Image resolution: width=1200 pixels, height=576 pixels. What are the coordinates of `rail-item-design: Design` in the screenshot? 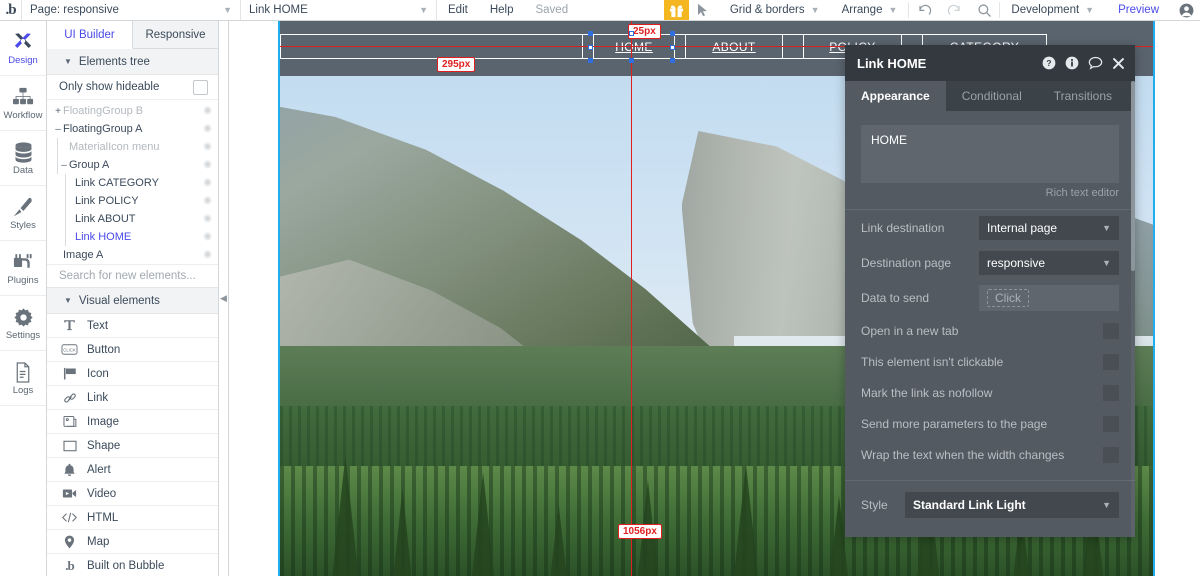 It's located at (23, 48).